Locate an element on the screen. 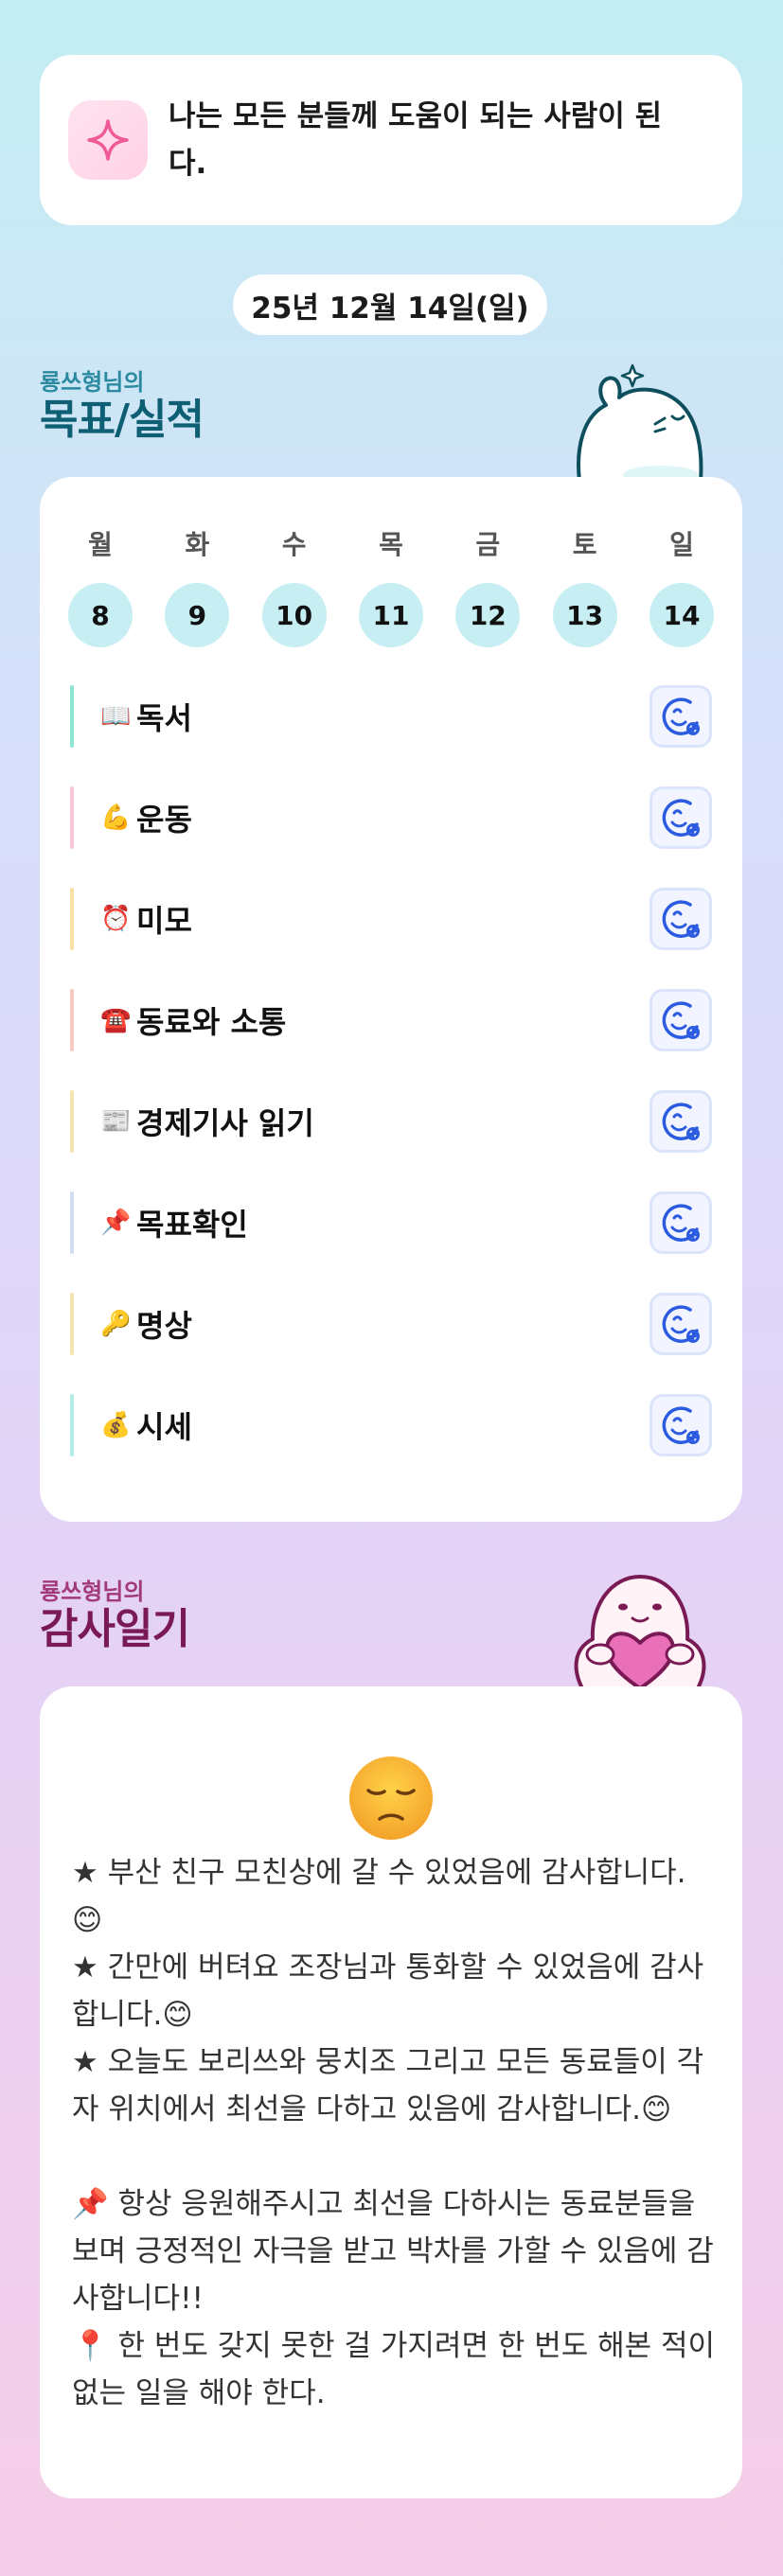  day-name: 일 is located at coordinates (682, 544).